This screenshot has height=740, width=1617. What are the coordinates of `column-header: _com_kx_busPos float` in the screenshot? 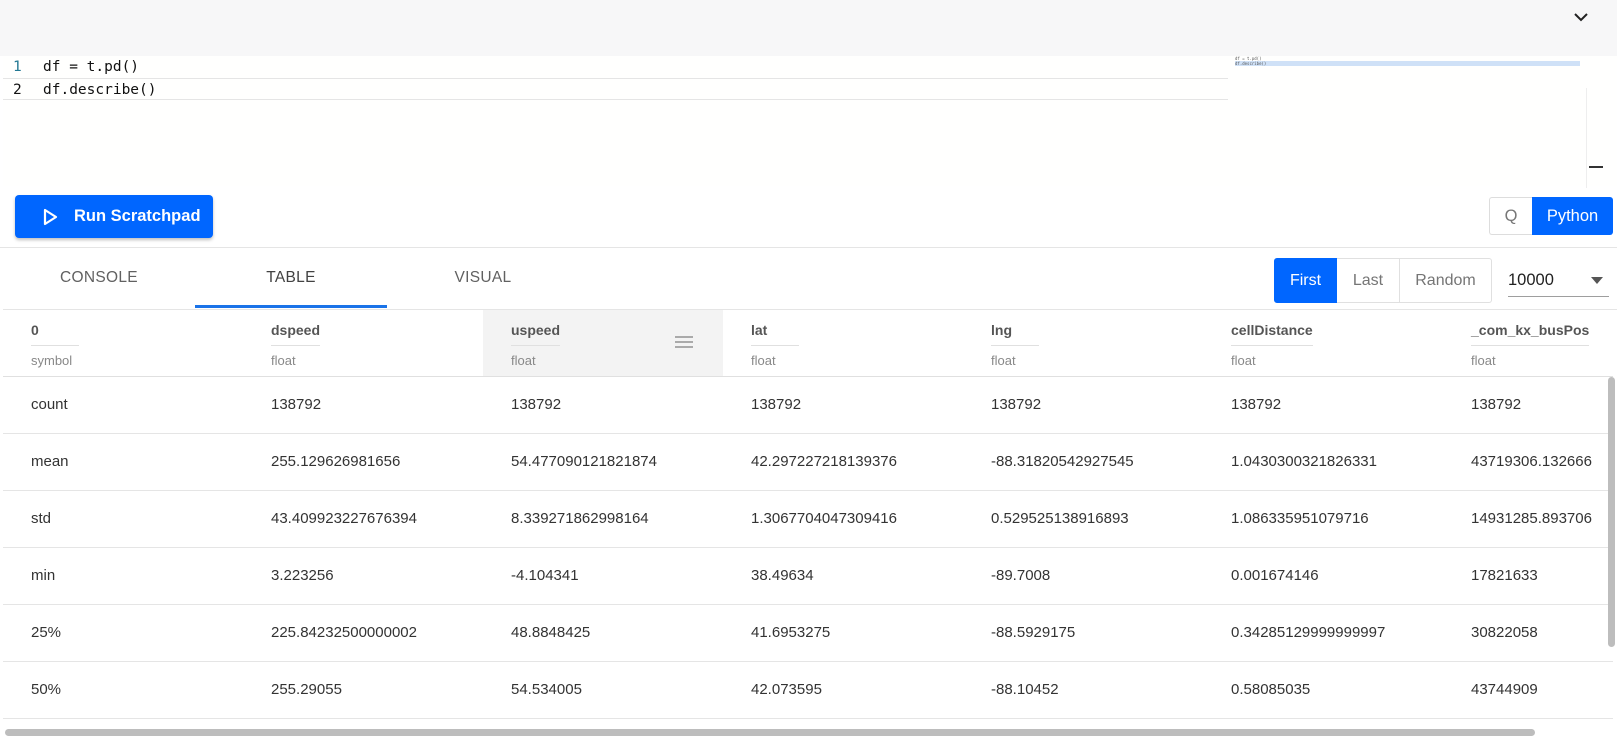 It's located at (1528, 343).